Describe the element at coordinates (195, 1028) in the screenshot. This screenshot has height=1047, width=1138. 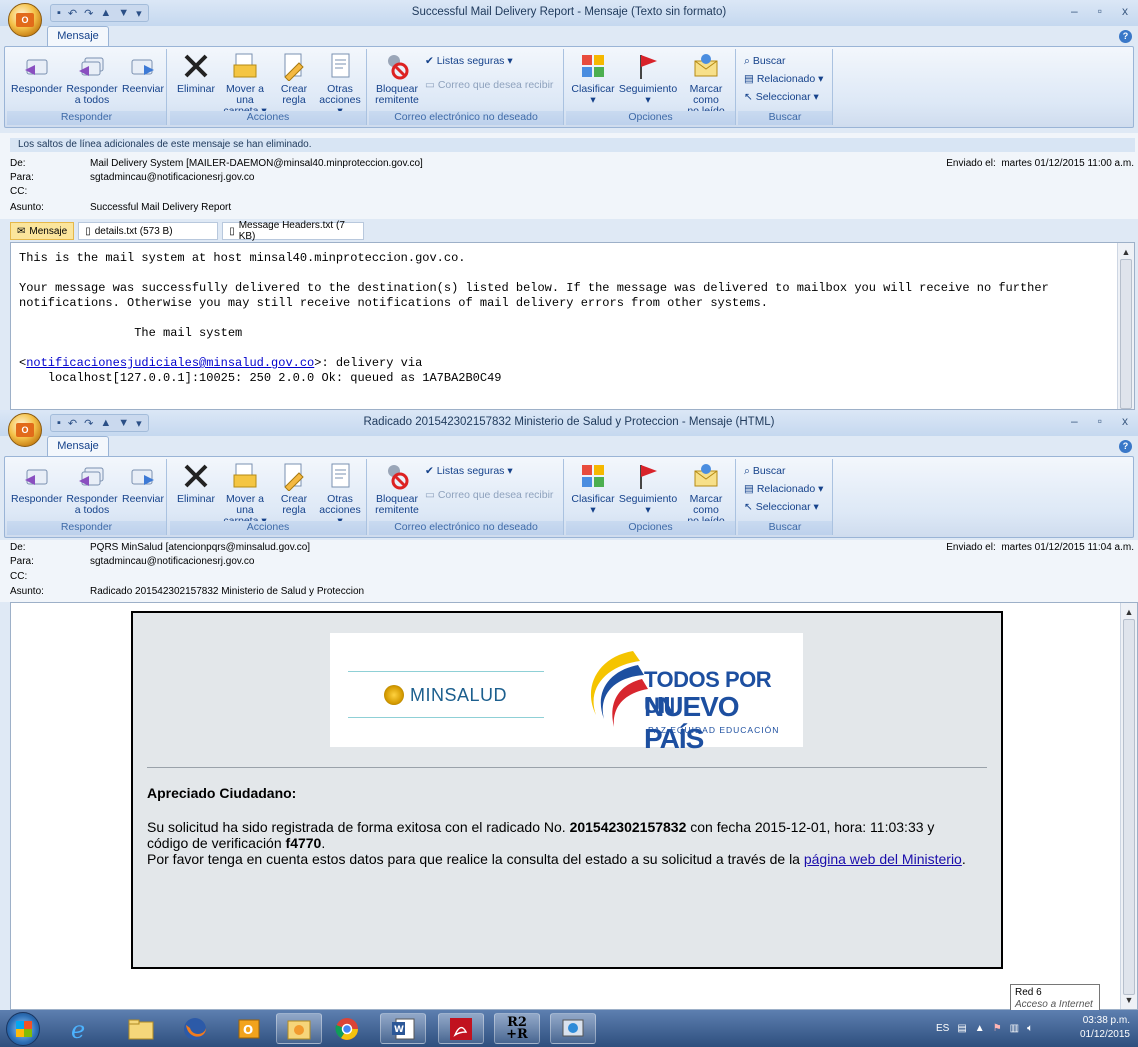
I see `taskbar-firefox` at that location.